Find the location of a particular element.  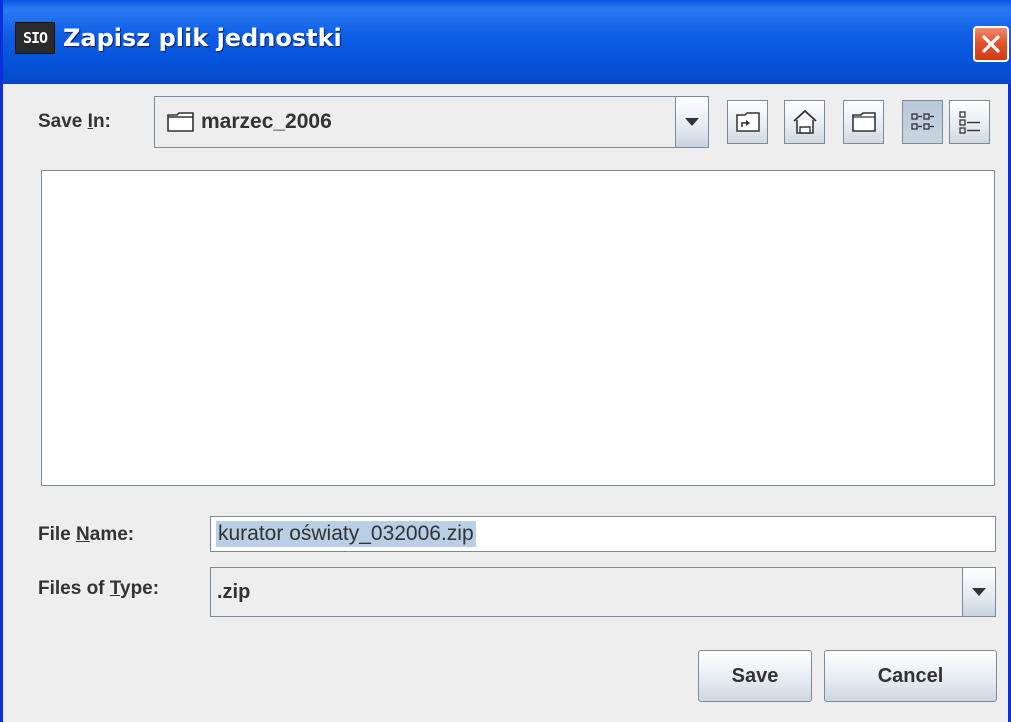

save-in-combo: marzec_2006 is located at coordinates (431, 122).